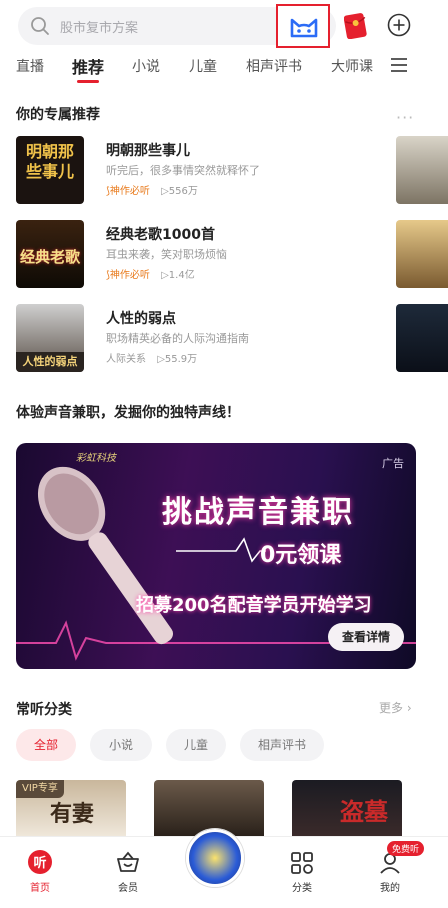 The width and height of the screenshot is (448, 908). Describe the element at coordinates (121, 745) in the screenshot. I see `chip-novel: 小说` at that location.